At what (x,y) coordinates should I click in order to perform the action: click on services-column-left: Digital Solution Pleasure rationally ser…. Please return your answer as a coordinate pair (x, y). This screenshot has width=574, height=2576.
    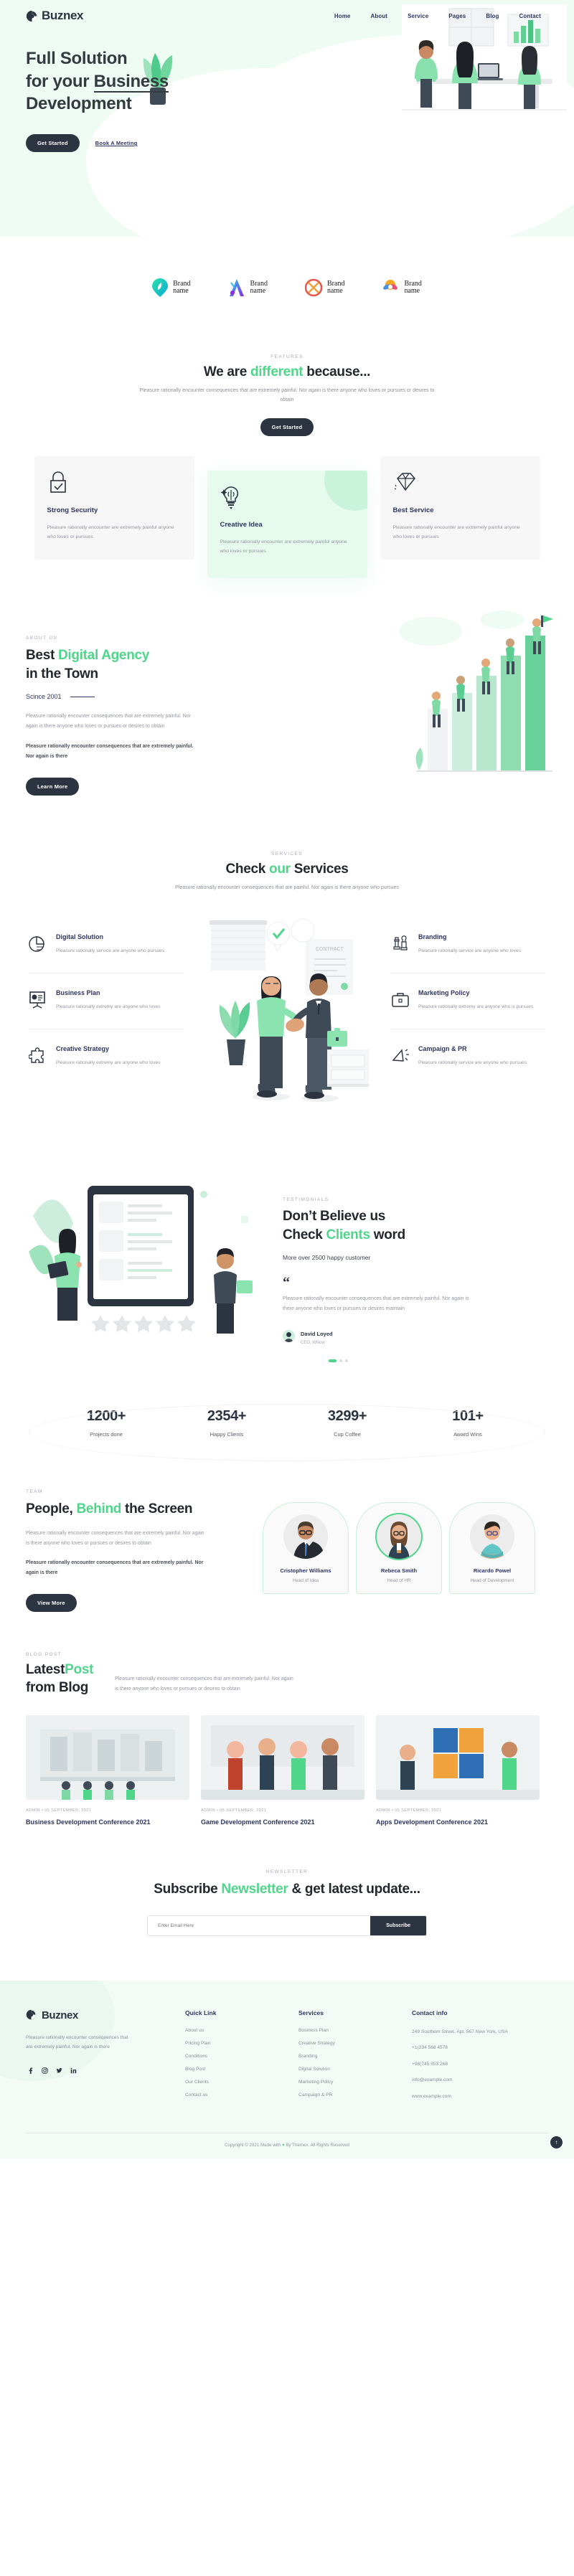
    Looking at the image, I should click on (105, 1025).